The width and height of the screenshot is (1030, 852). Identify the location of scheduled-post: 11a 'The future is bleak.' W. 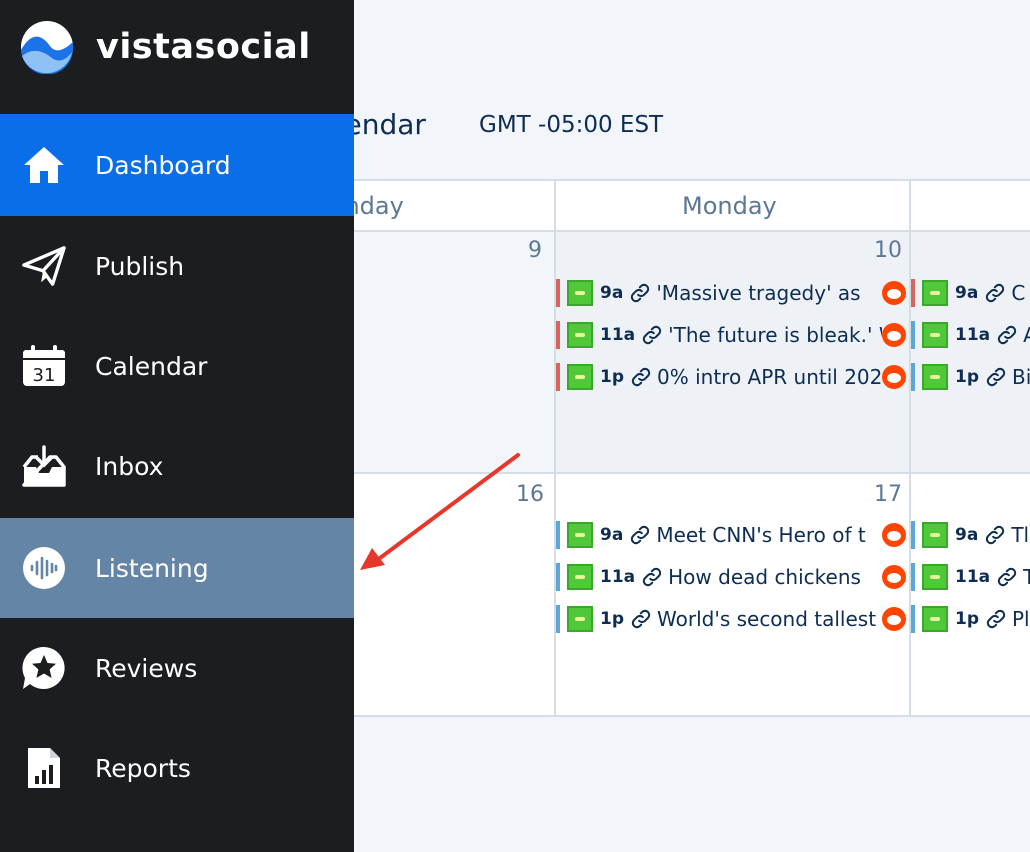
(731, 335).